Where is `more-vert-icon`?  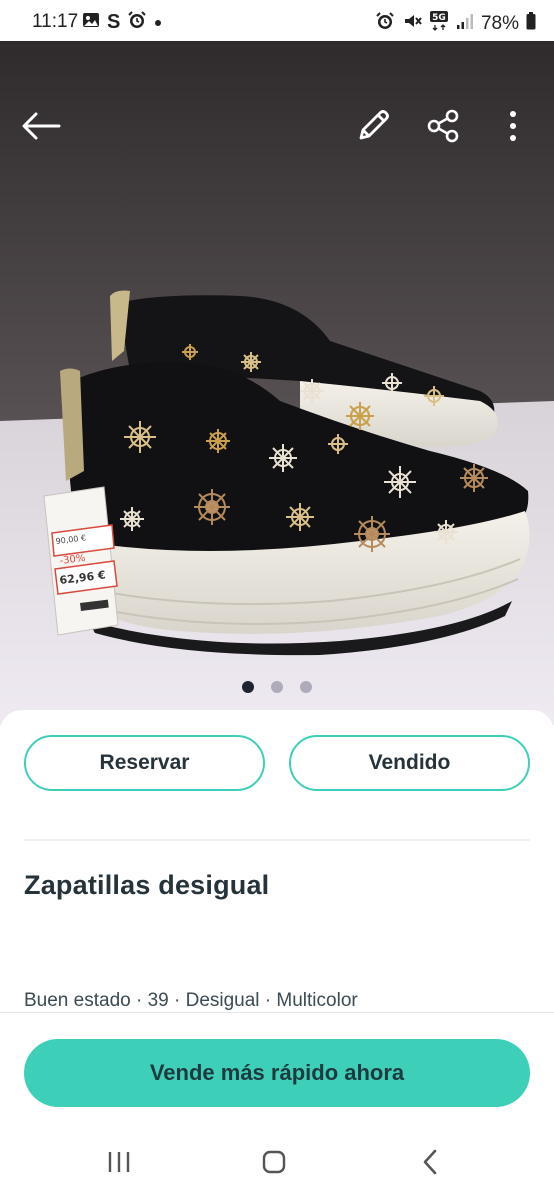
more-vert-icon is located at coordinates (513, 128).